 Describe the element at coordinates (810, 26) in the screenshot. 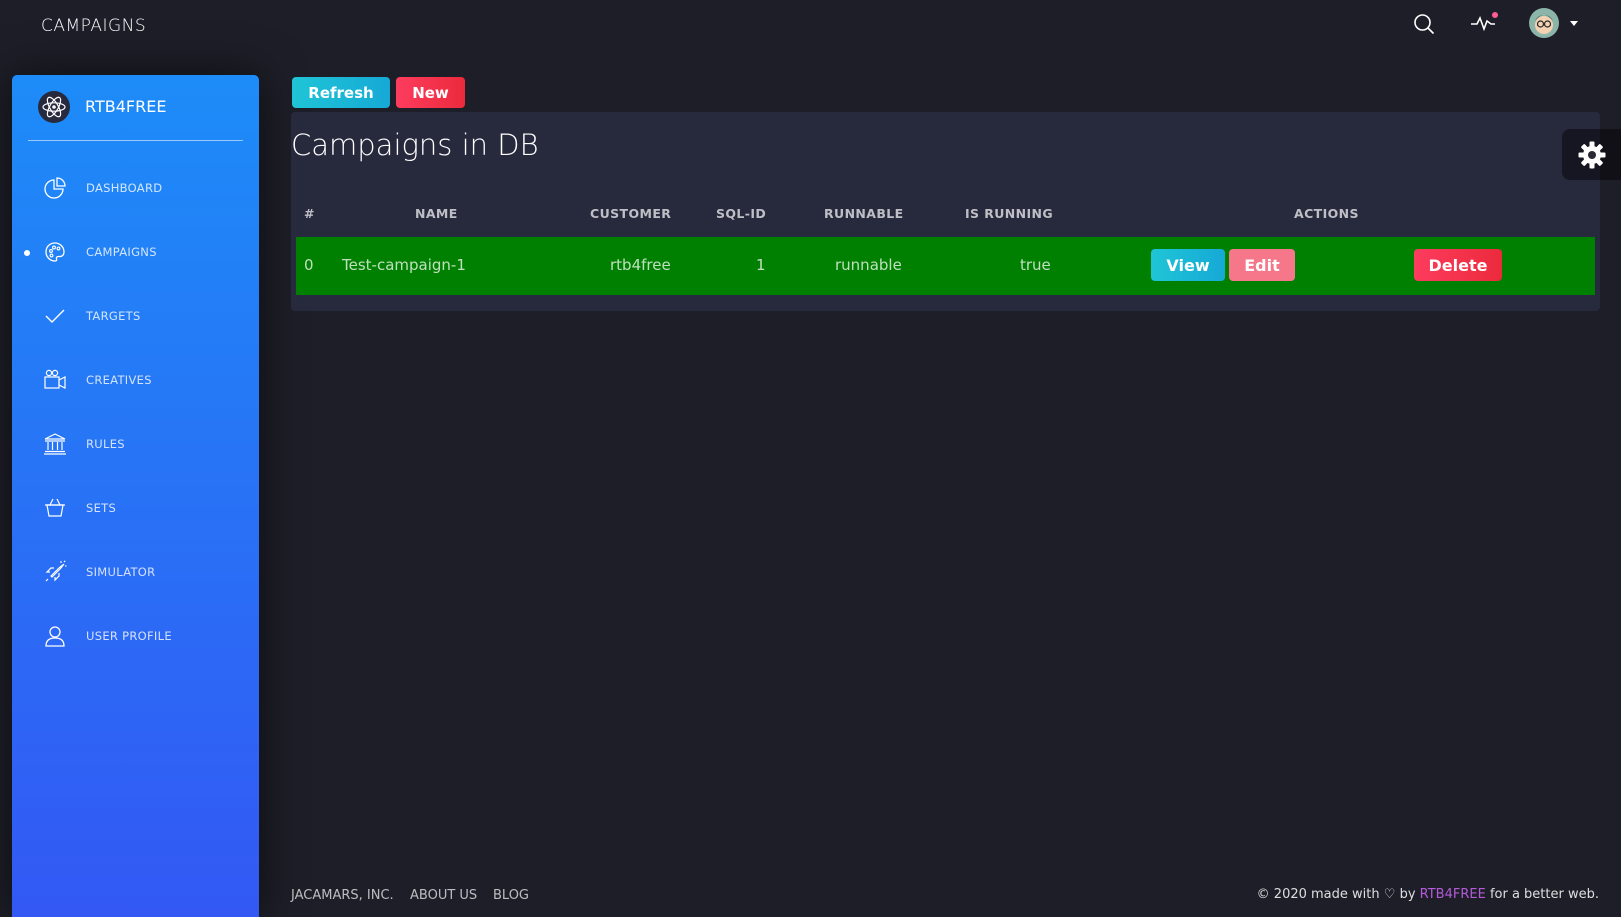

I see `top-navbar: CAMPAIGNS` at that location.